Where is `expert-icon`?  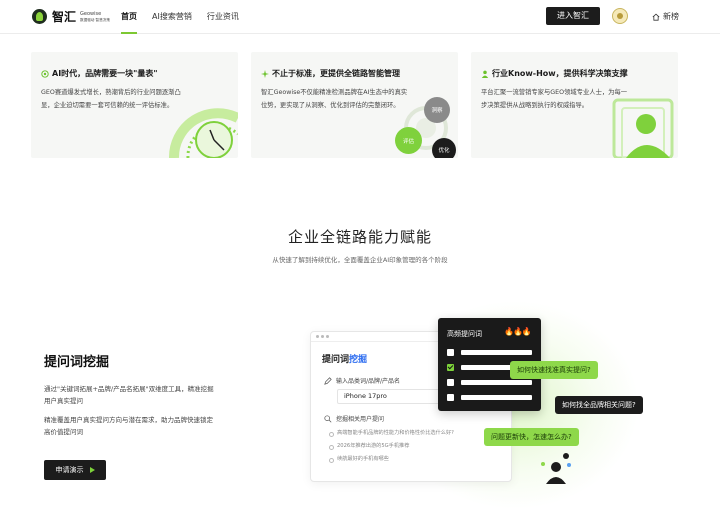 expert-icon is located at coordinates (485, 74).